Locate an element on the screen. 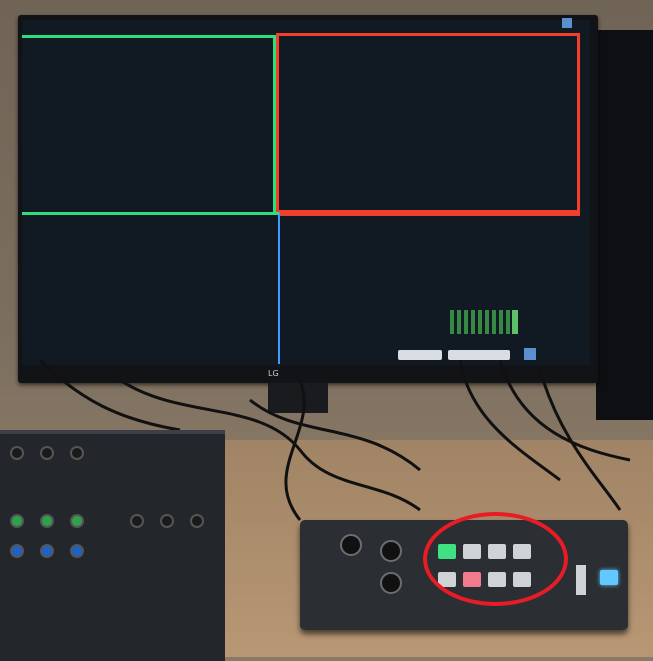 The image size is (653, 661). switcher-button is located at coordinates (609, 577).